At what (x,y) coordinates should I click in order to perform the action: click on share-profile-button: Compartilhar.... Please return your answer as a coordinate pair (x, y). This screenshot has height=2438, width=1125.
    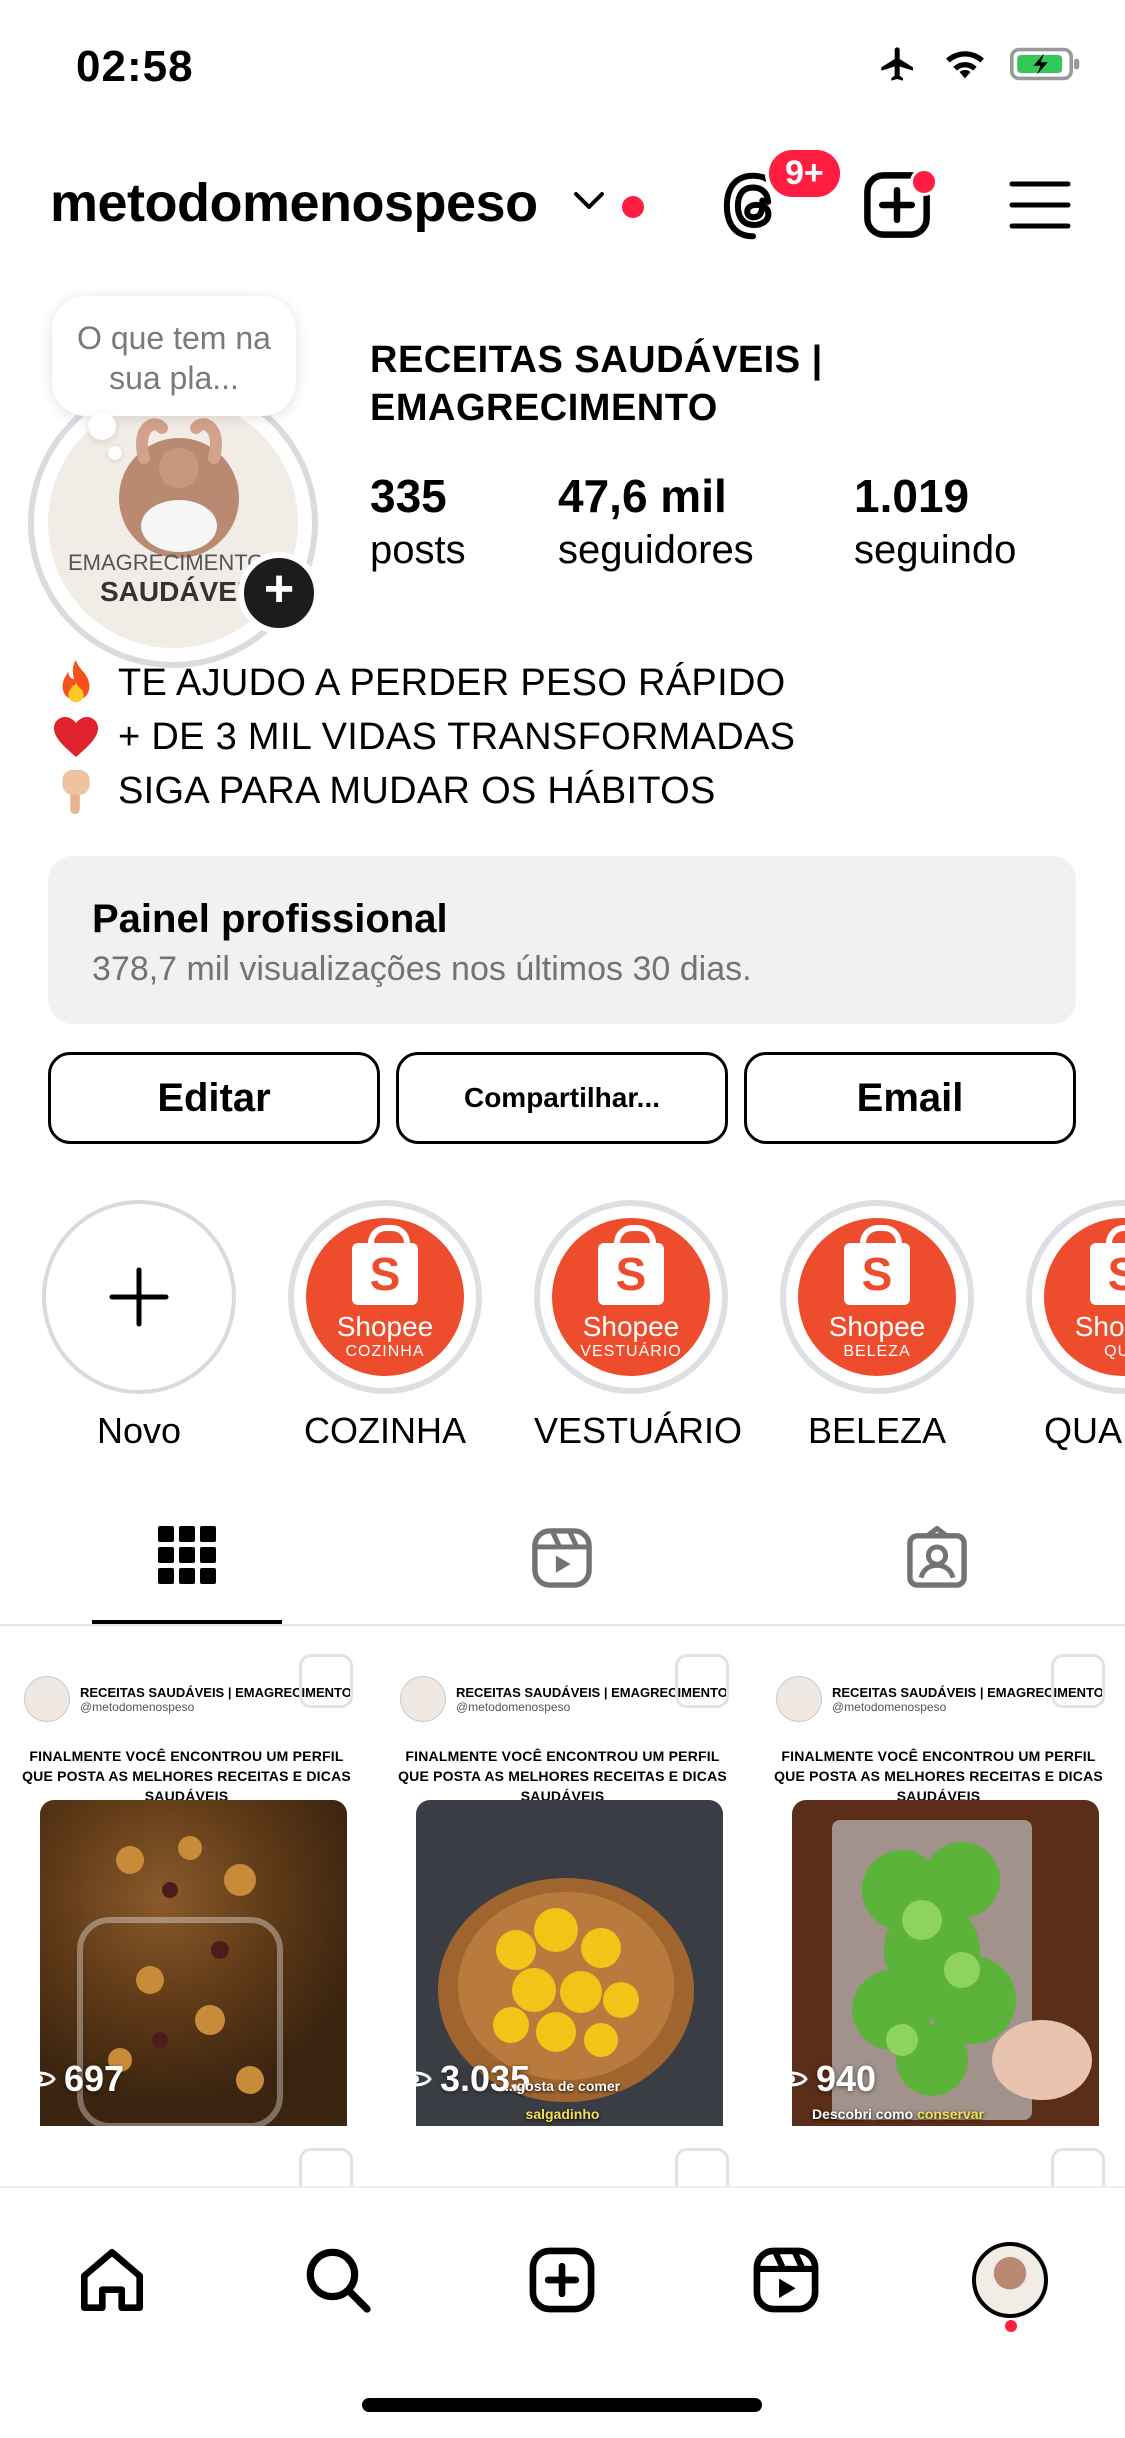
    Looking at the image, I should click on (562, 1098).